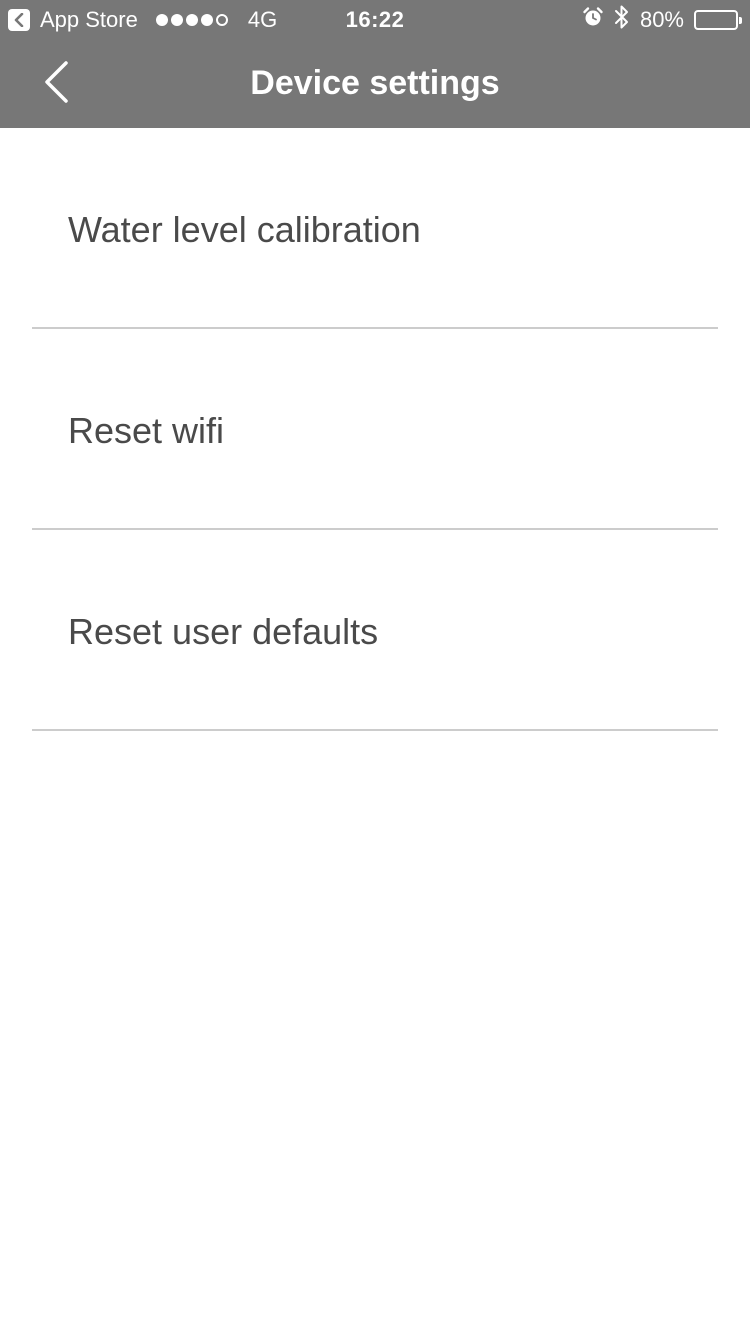  What do you see at coordinates (244, 229) in the screenshot?
I see `settings-item-label: Water level calibration` at bounding box center [244, 229].